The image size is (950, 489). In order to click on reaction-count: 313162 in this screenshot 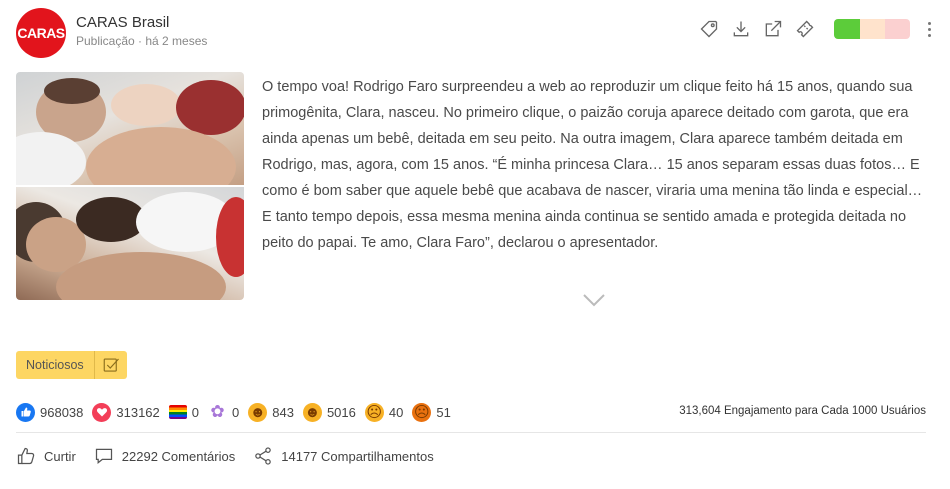, I will do `click(138, 412)`.